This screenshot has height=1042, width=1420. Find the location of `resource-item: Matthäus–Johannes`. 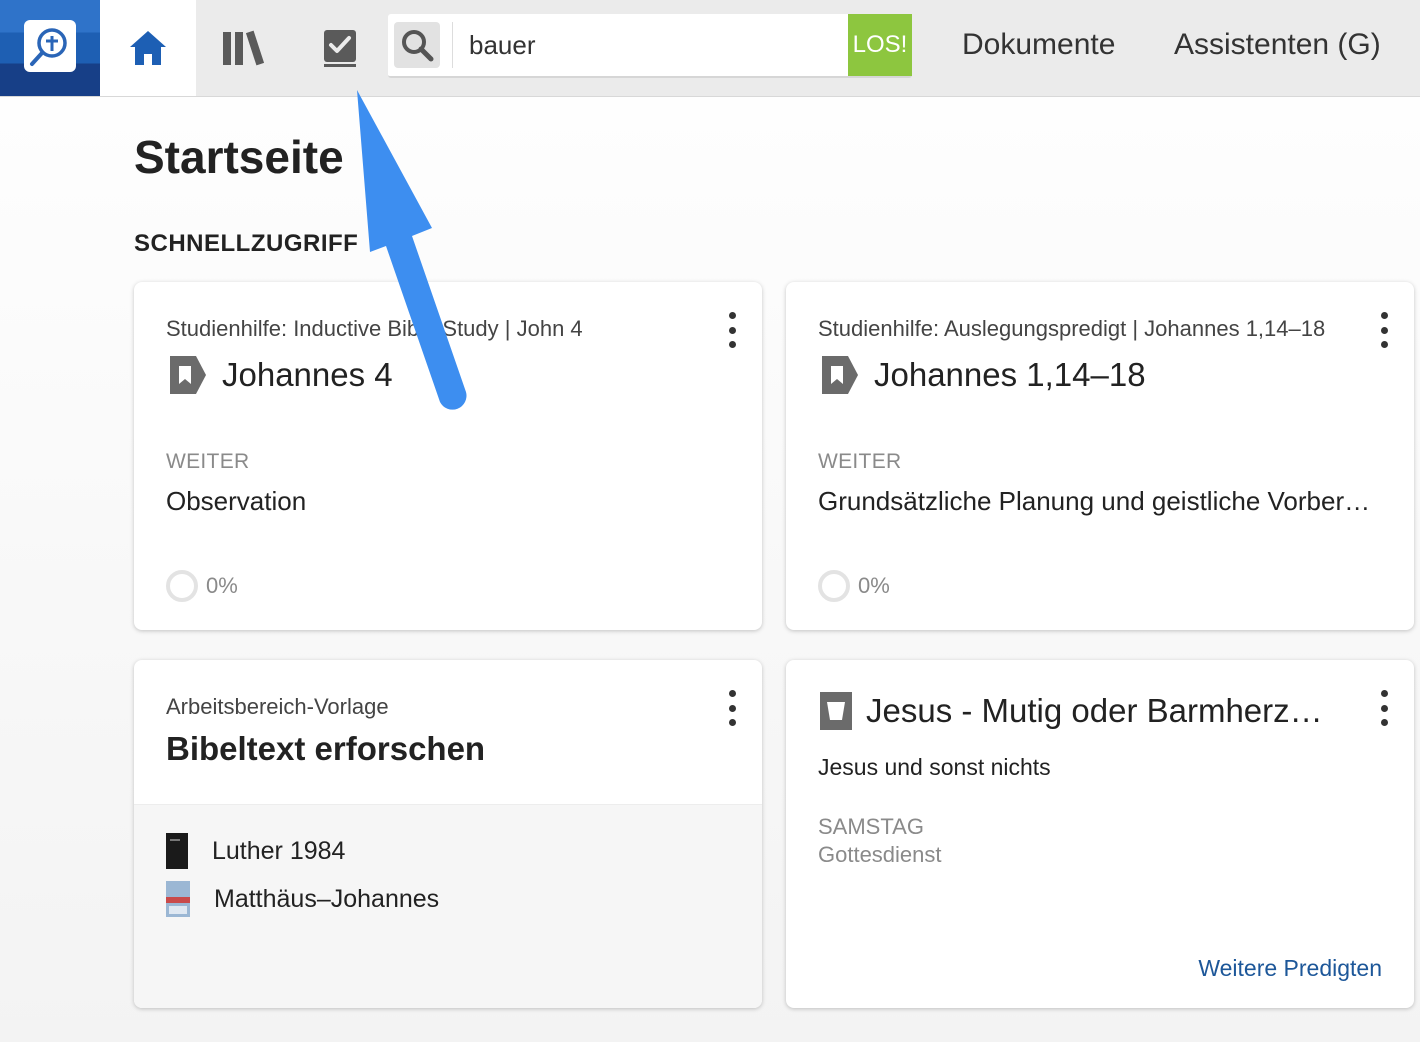

resource-item: Matthäus–Johannes is located at coordinates (302, 899).